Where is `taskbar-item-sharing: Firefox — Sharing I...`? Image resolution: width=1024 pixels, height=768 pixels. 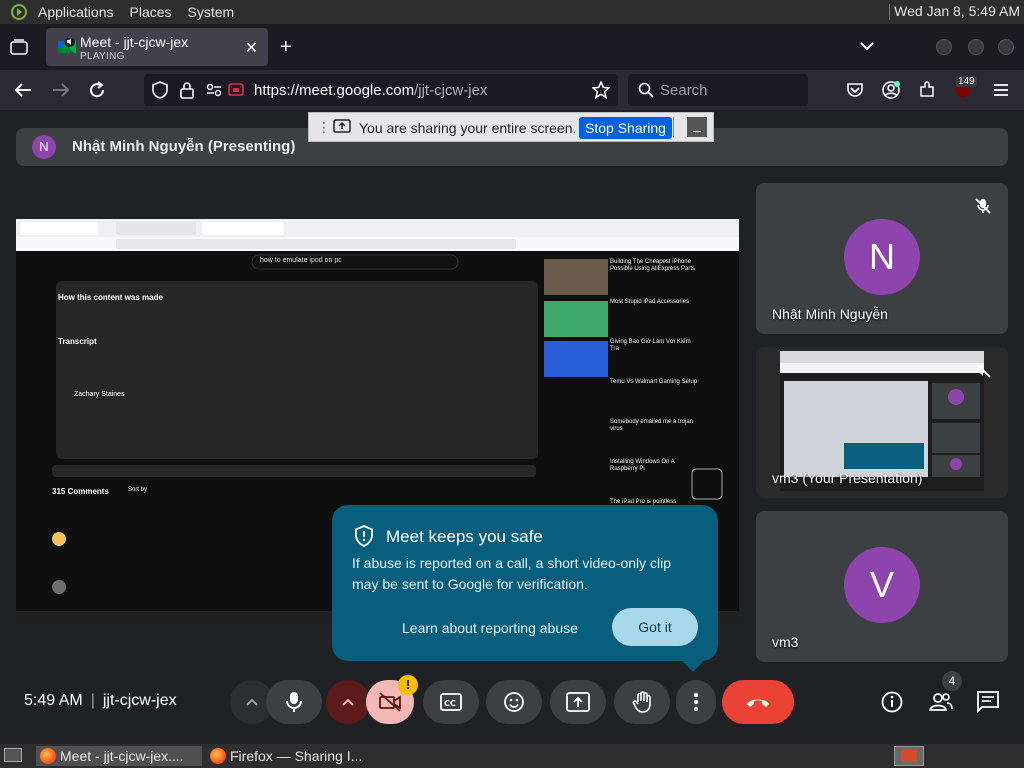
taskbar-item-sharing: Firefox — Sharing I... is located at coordinates (291, 756).